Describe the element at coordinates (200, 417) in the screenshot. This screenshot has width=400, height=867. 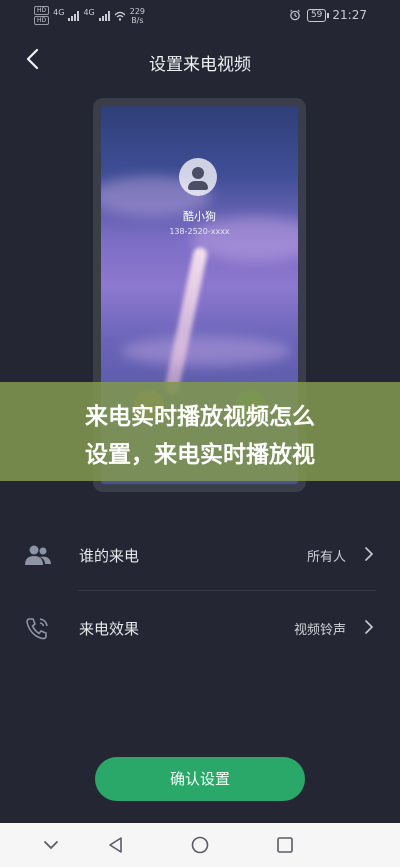
I see `banner-line-1: 来电实时播放视频怎么` at that location.